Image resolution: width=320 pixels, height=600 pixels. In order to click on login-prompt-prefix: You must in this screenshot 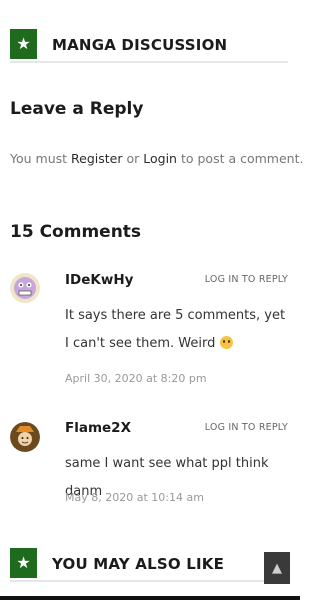, I will do `click(39, 158)`.